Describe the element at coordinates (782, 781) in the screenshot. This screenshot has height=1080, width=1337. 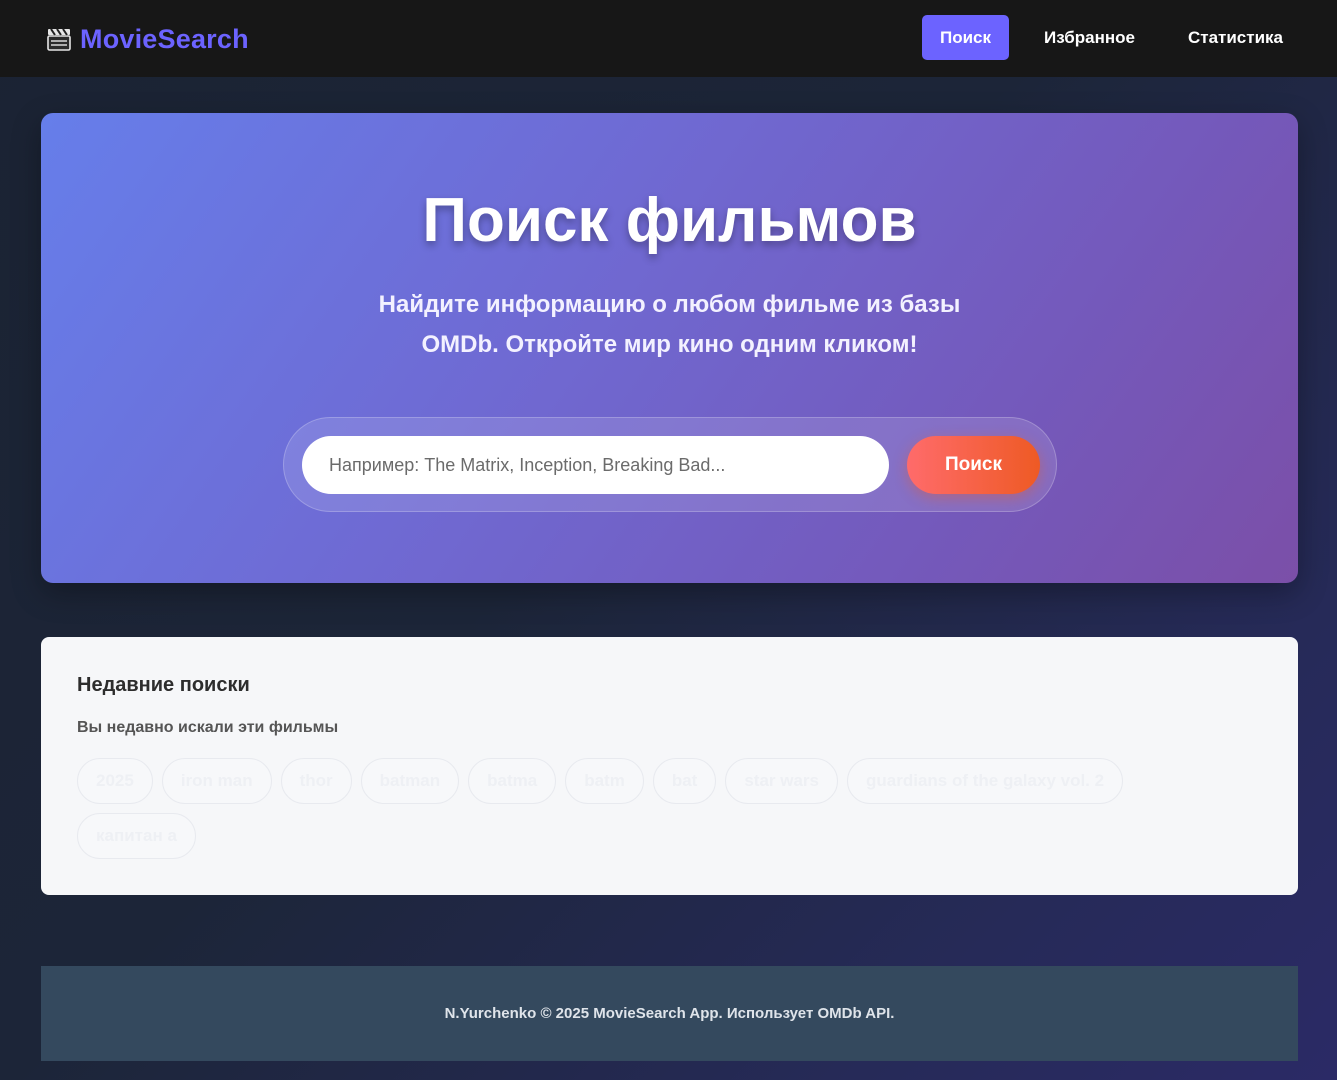
I see `recent-search-chip: star wars` at that location.